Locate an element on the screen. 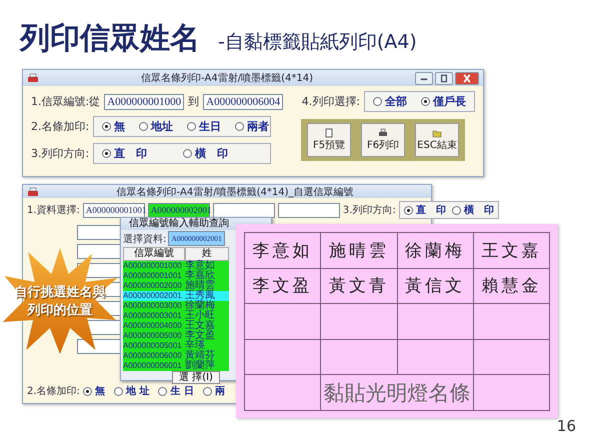 The width and height of the screenshot is (590, 443). table-cell: 李意如 is located at coordinates (207, 266).